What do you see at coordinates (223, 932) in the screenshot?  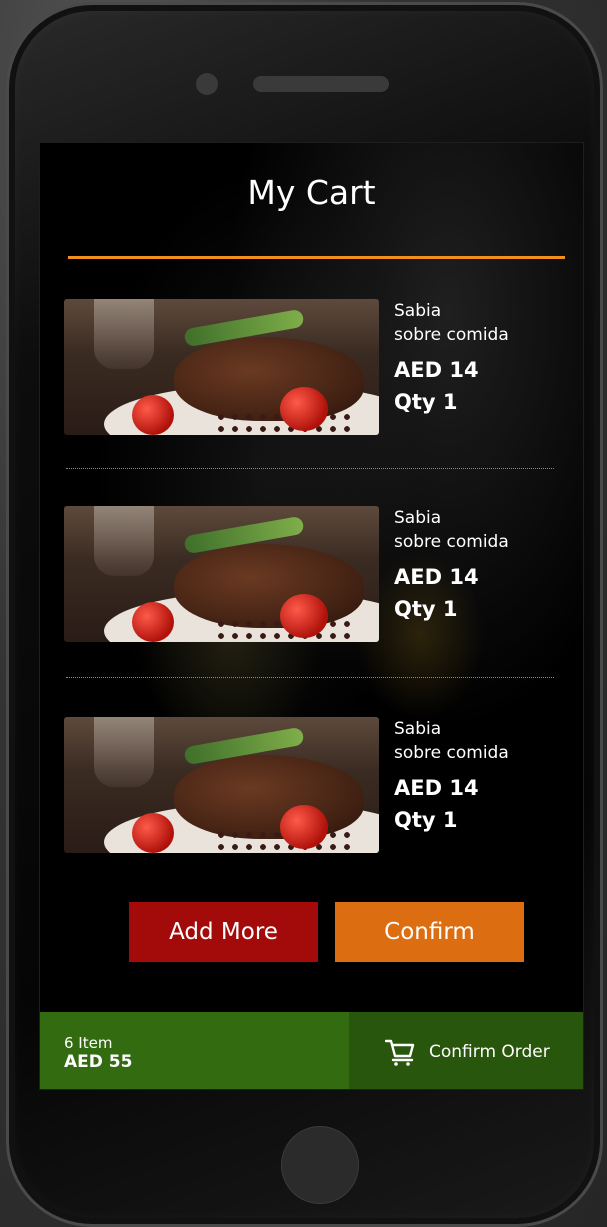 I see `add-more-button: Add More` at bounding box center [223, 932].